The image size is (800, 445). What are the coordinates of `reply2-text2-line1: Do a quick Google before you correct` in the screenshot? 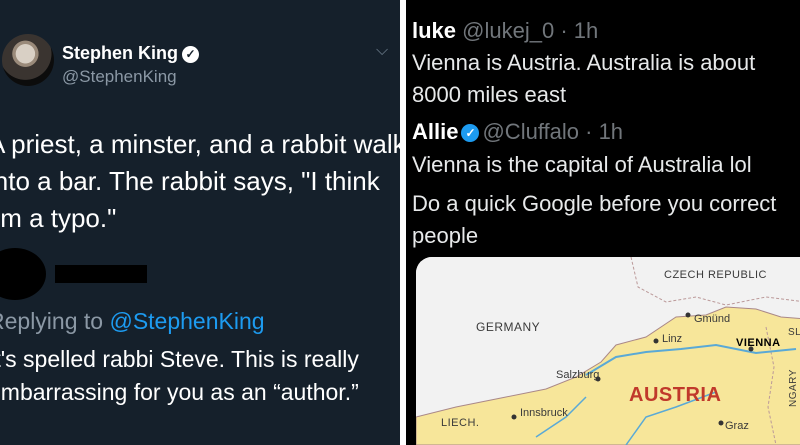 It's located at (594, 203).